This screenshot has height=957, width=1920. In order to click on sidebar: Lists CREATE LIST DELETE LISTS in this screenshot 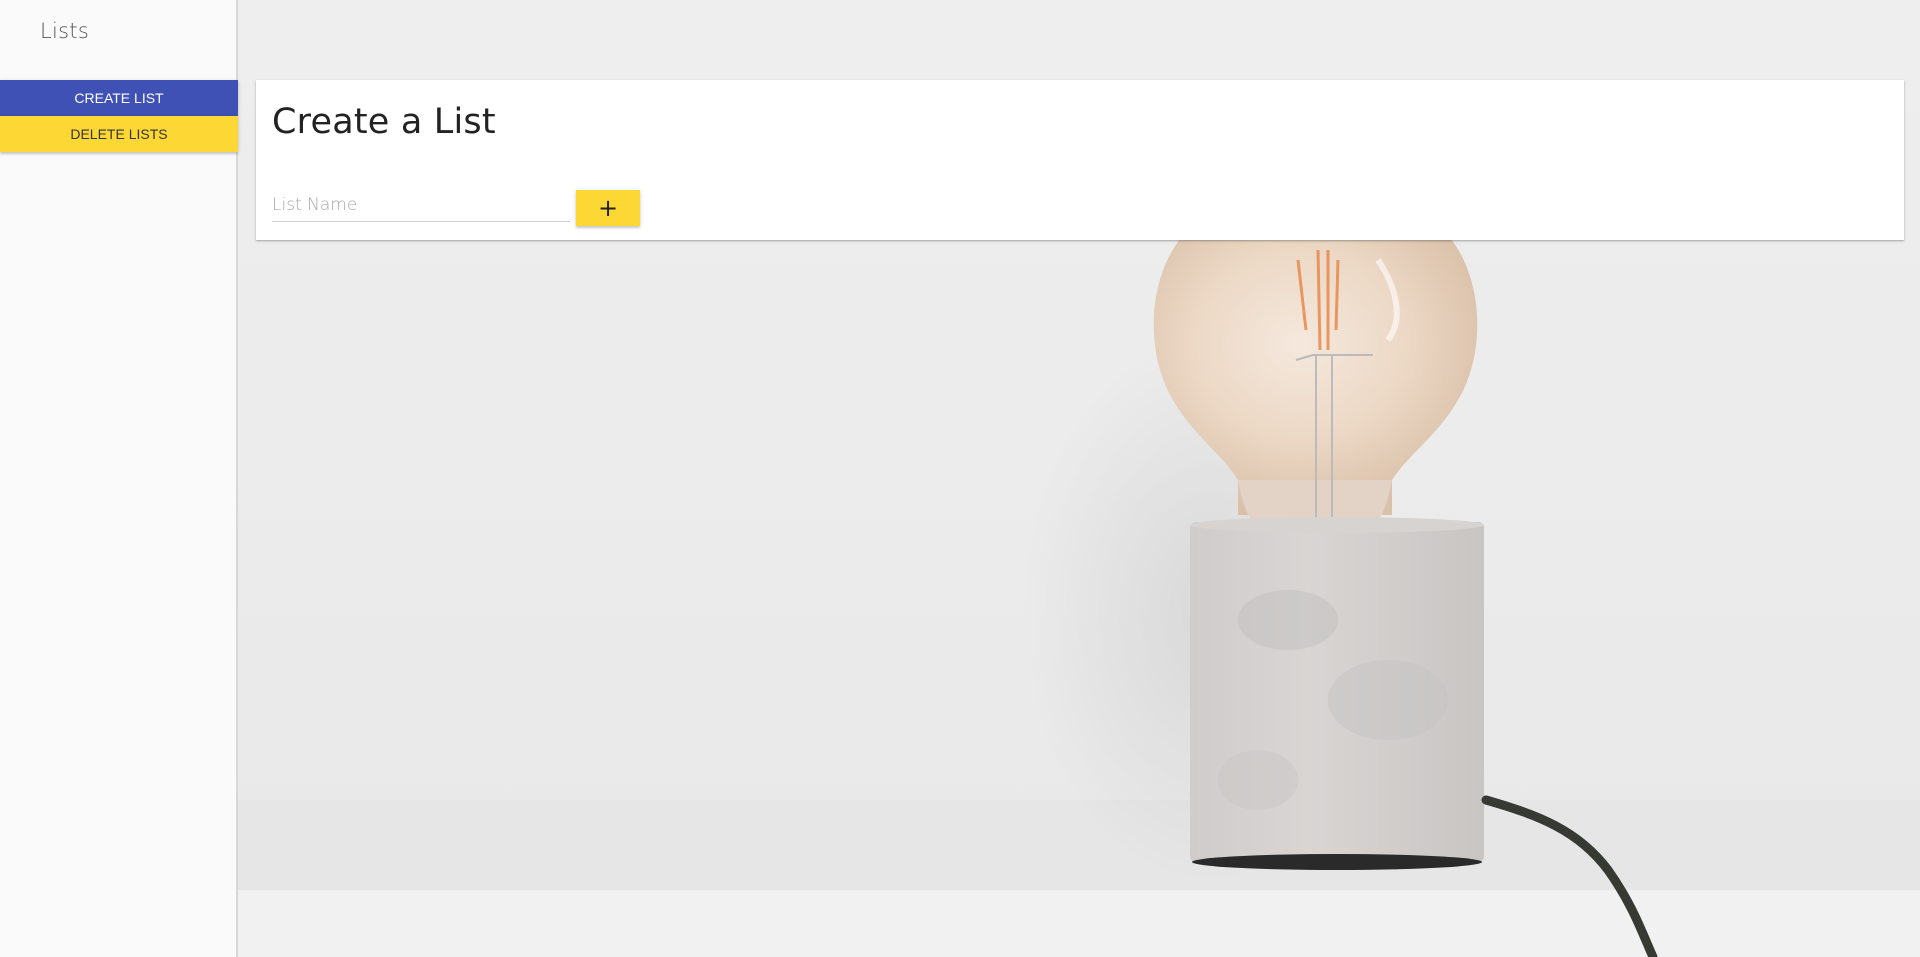, I will do `click(119, 478)`.